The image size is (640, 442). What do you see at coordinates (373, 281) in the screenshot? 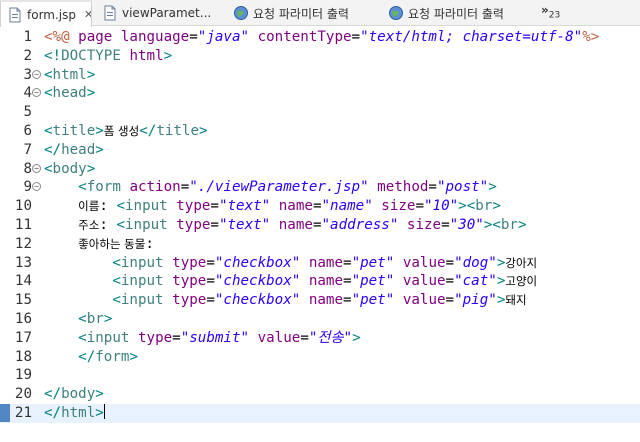
I see `code-token: "pet"` at bounding box center [373, 281].